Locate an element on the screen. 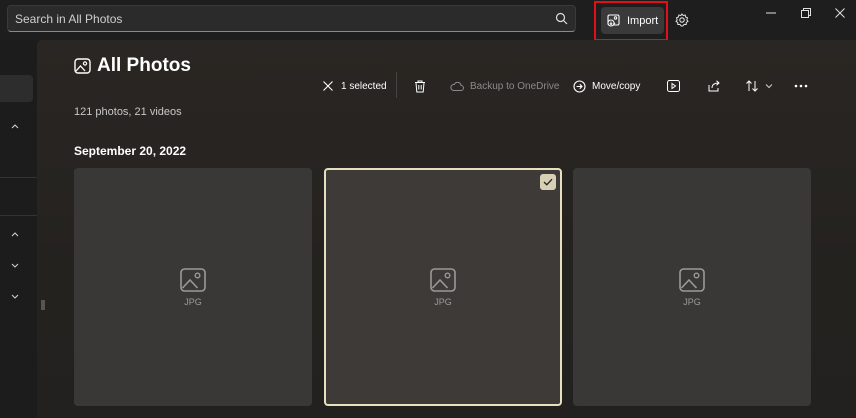 This screenshot has height=418, width=856. import-icon is located at coordinates (614, 20).